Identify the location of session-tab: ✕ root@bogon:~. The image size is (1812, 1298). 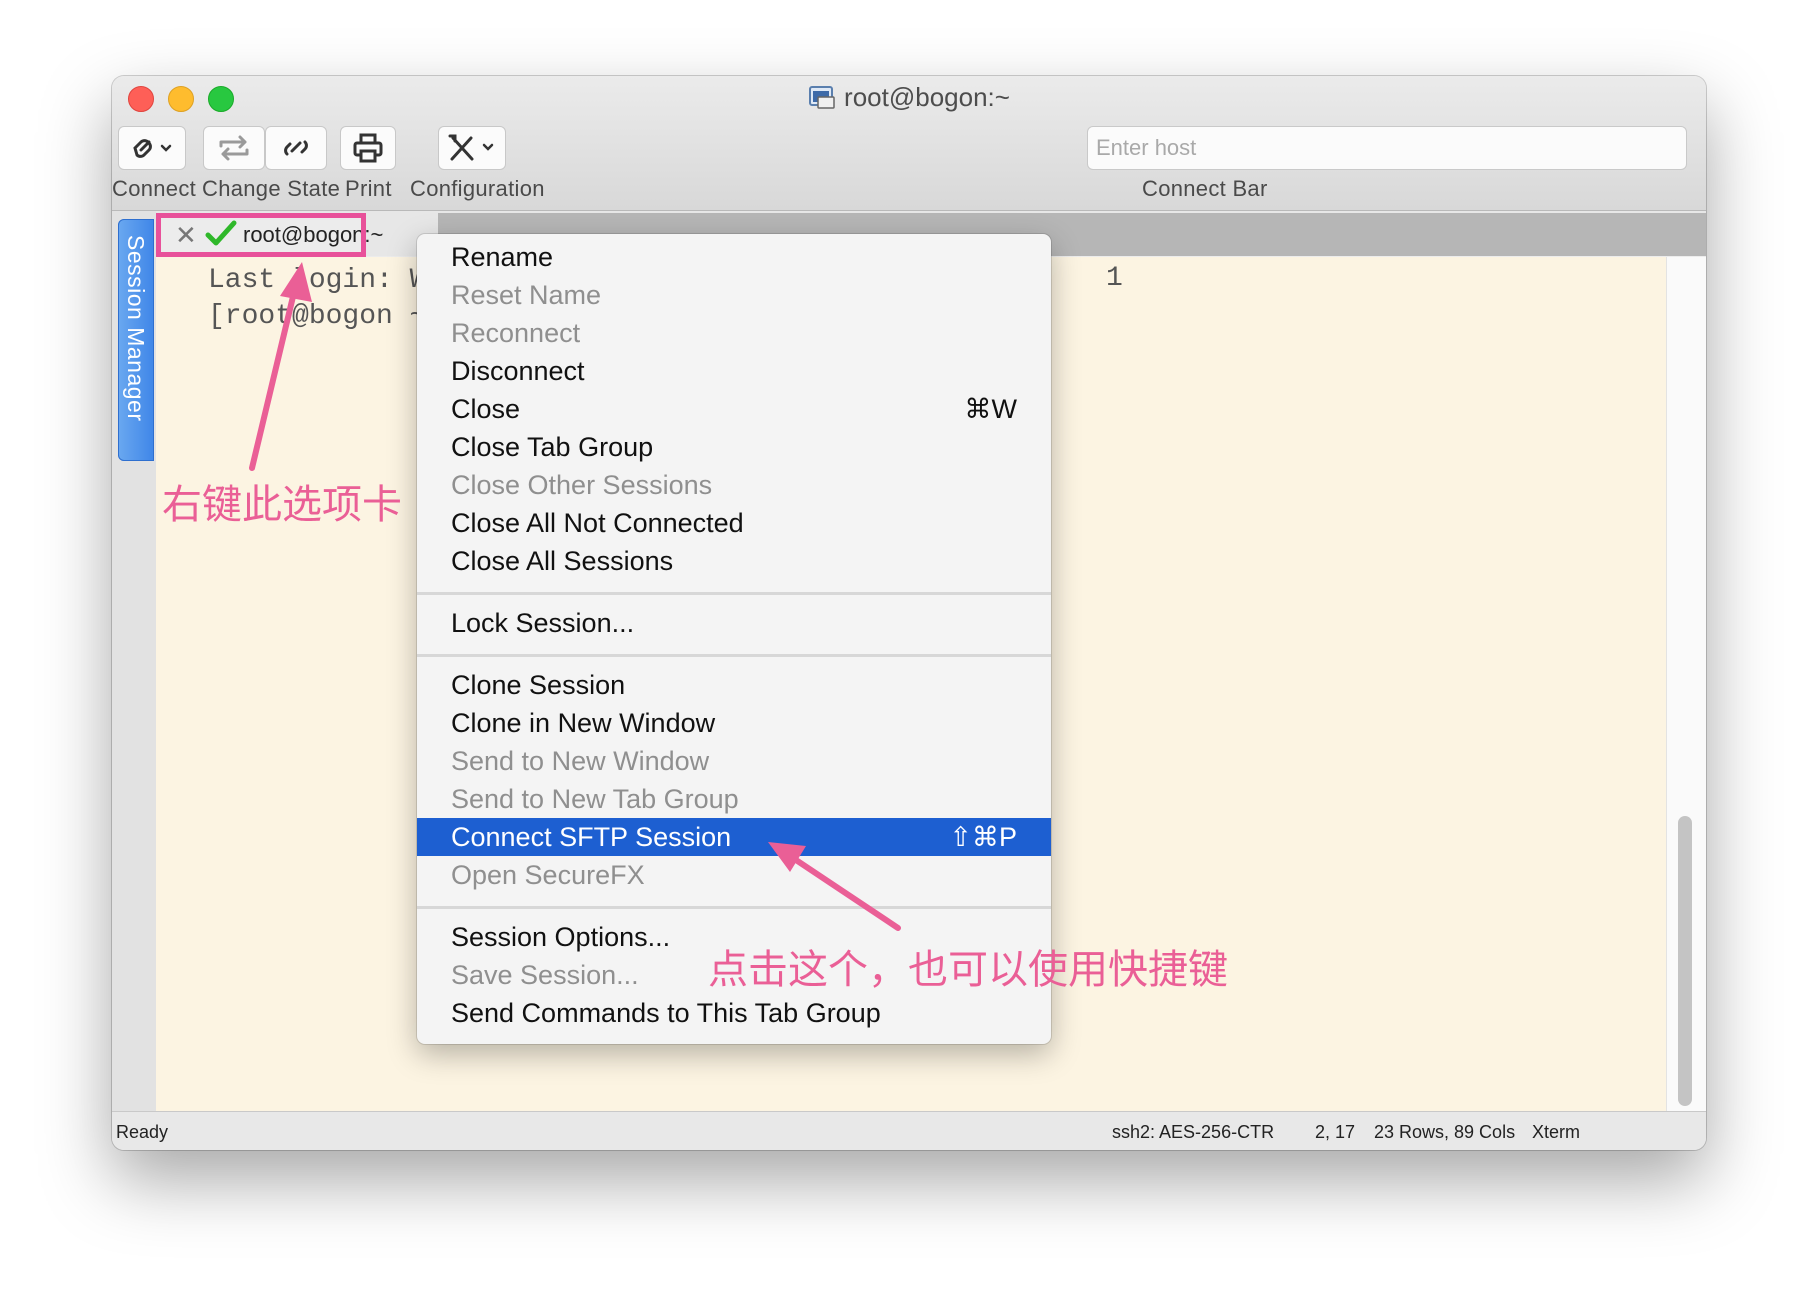
(271, 234).